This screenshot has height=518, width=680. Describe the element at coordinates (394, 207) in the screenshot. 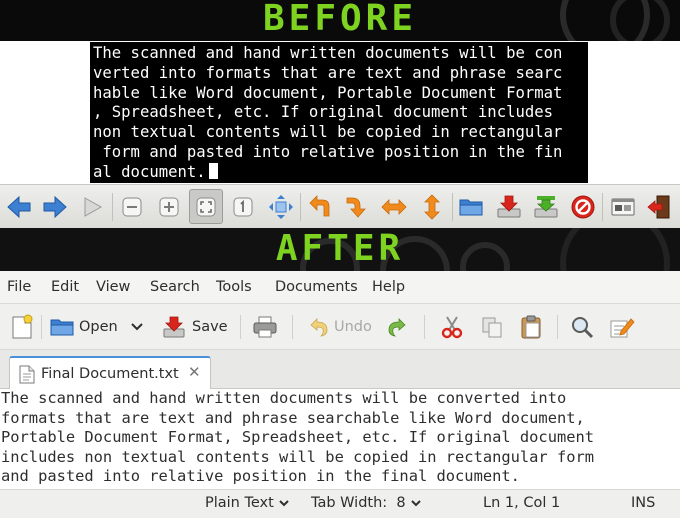

I see `flip-horizontal-icon` at that location.